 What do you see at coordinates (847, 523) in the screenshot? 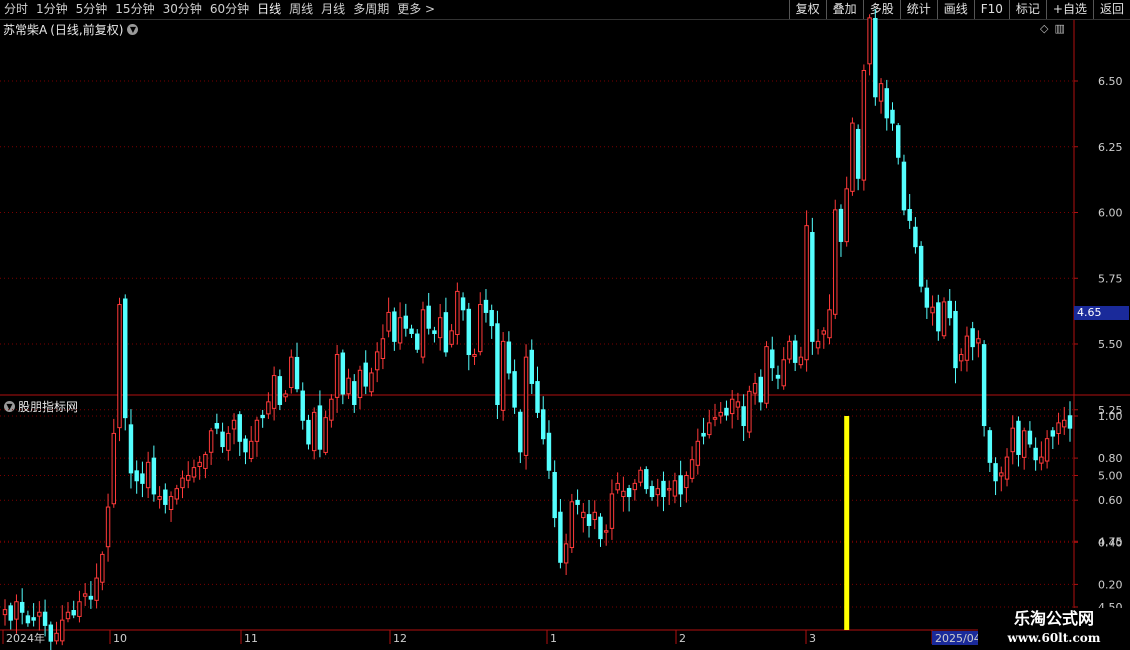
I see `signal-bar` at bounding box center [847, 523].